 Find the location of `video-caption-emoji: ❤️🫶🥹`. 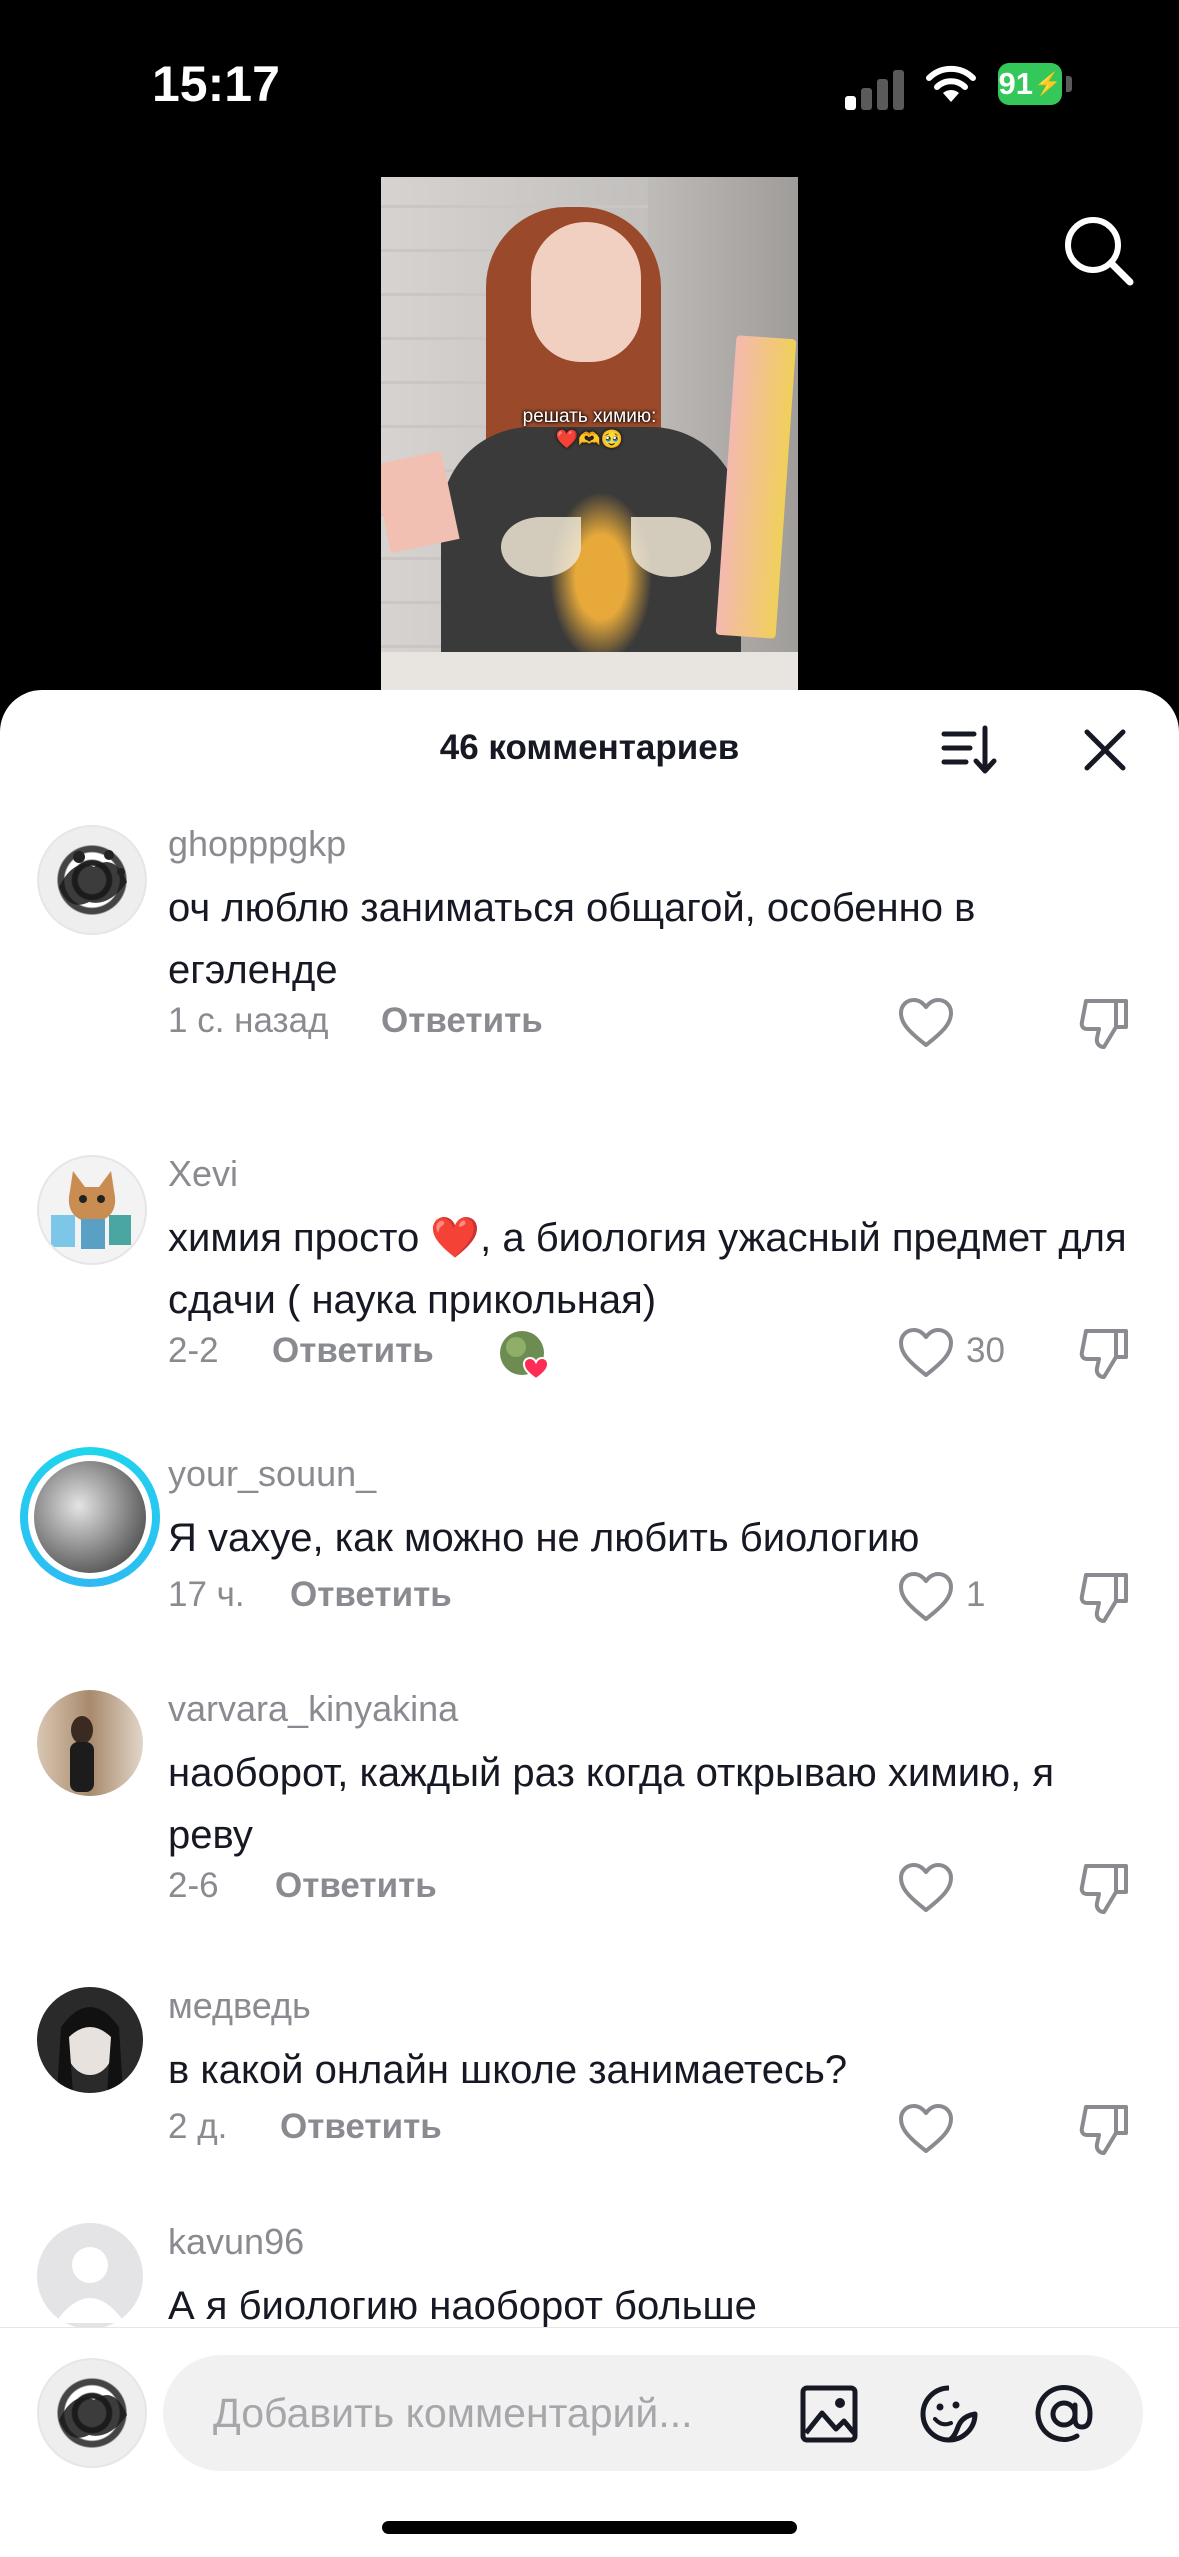

video-caption-emoji: ❤️🫶🥹 is located at coordinates (589, 439).